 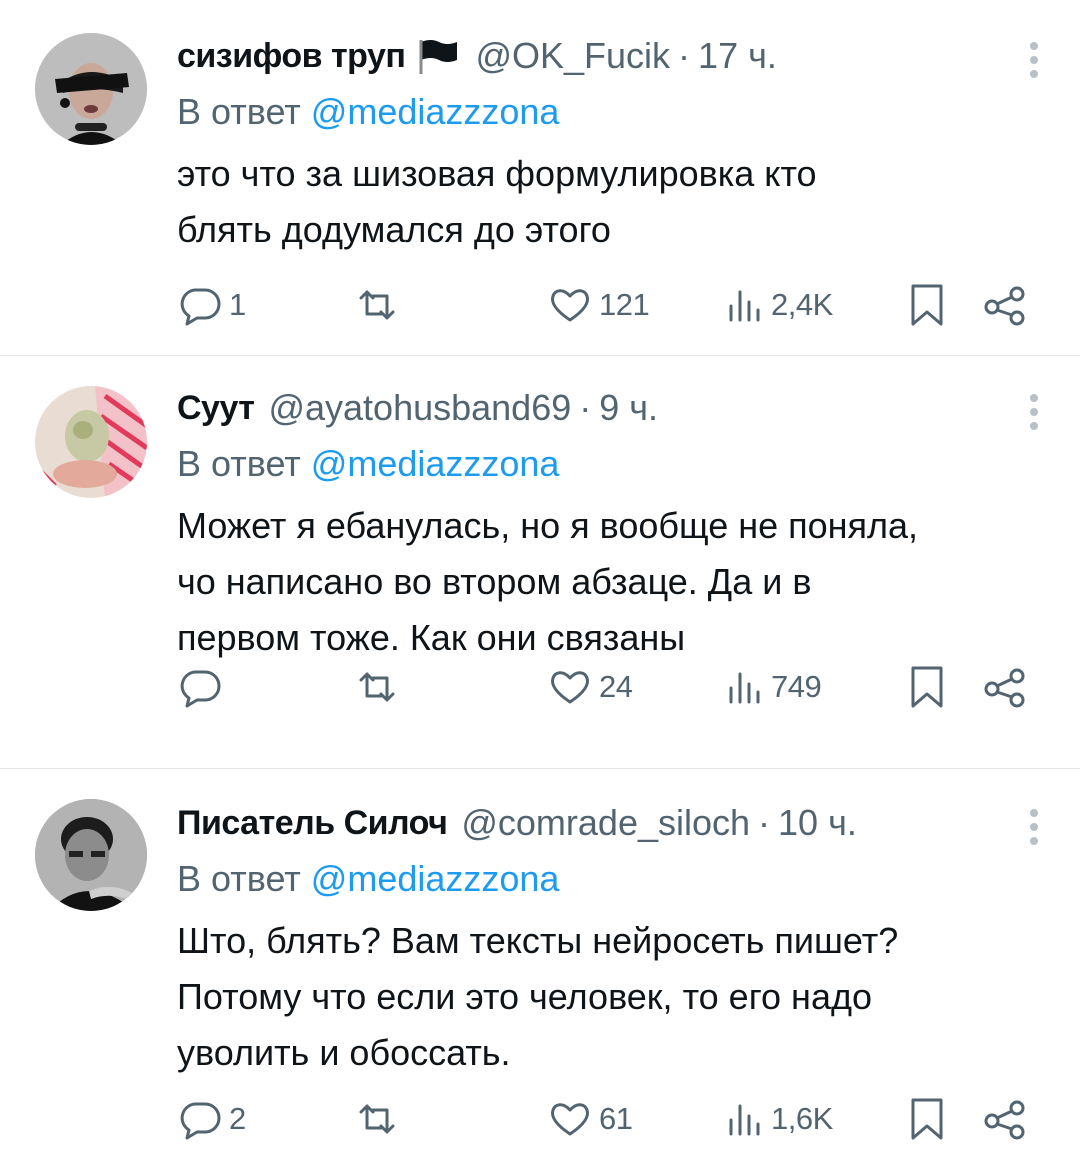 I want to click on reply-button, so click(x=203, y=687).